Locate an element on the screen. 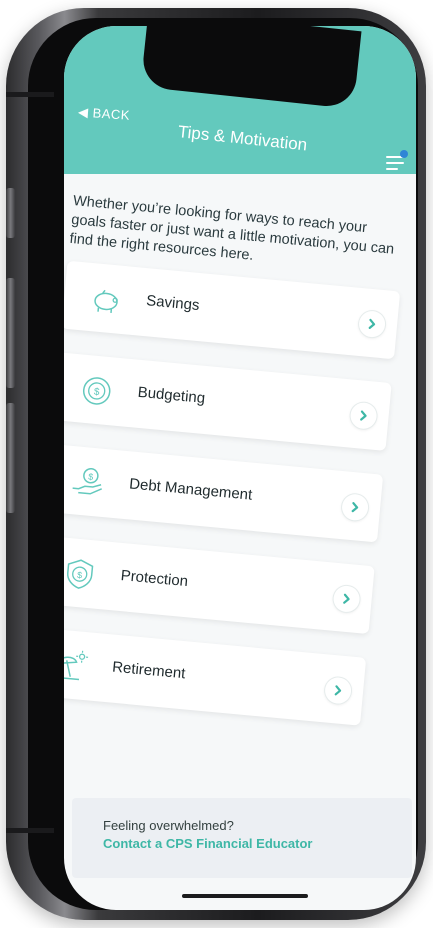  category-label: Protection is located at coordinates (154, 578).